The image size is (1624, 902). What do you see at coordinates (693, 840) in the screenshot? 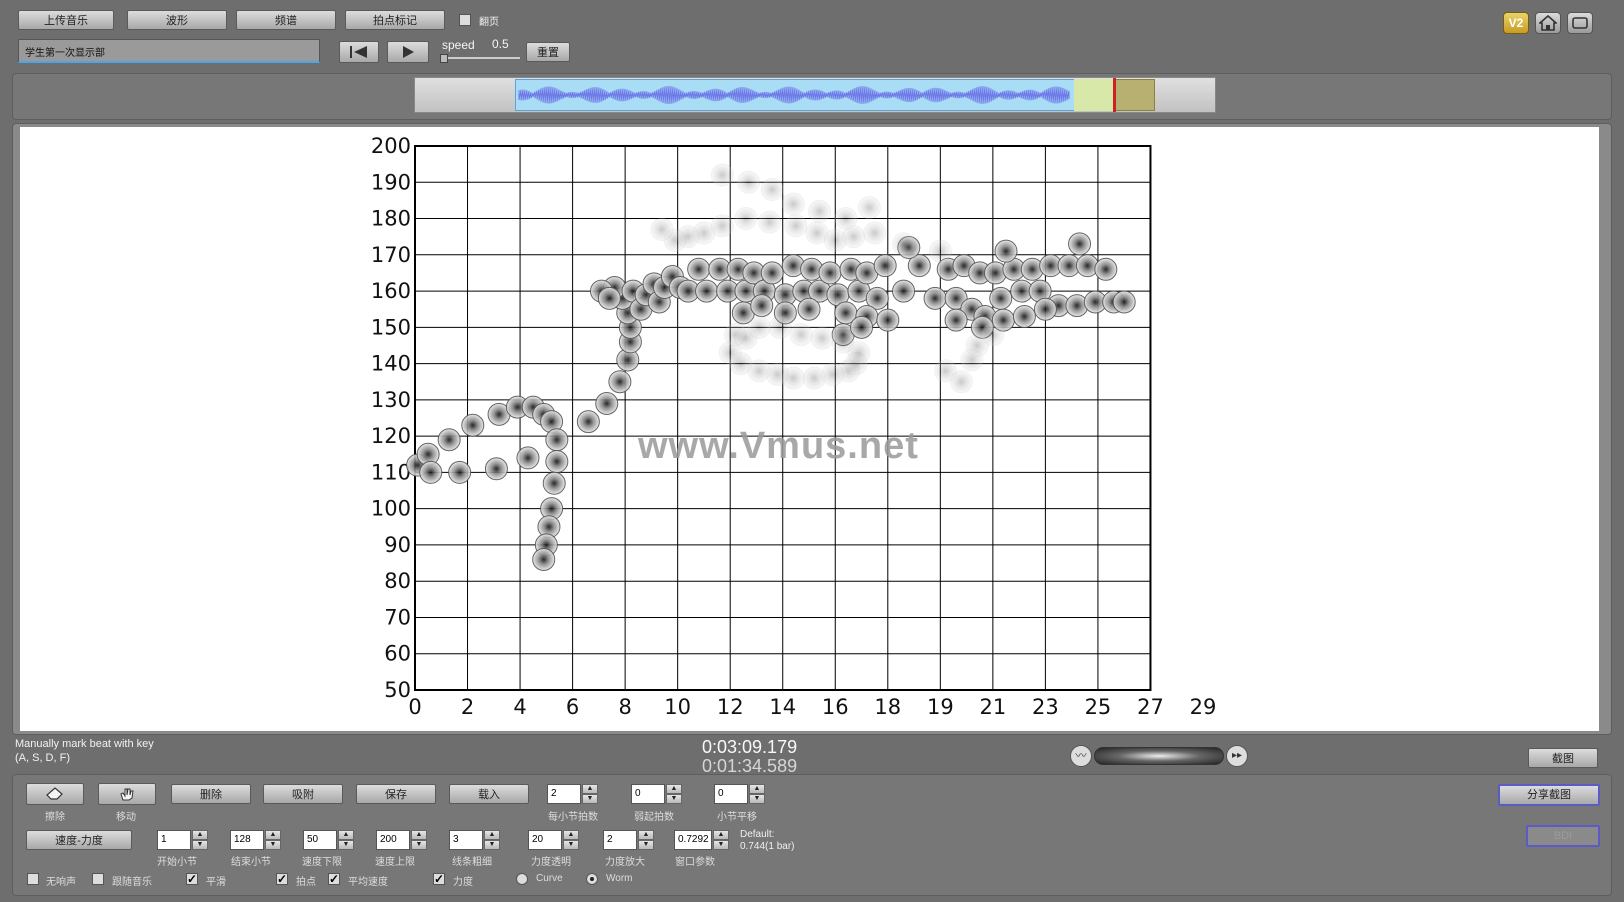
I see `stepper-value: 0.7292` at bounding box center [693, 840].